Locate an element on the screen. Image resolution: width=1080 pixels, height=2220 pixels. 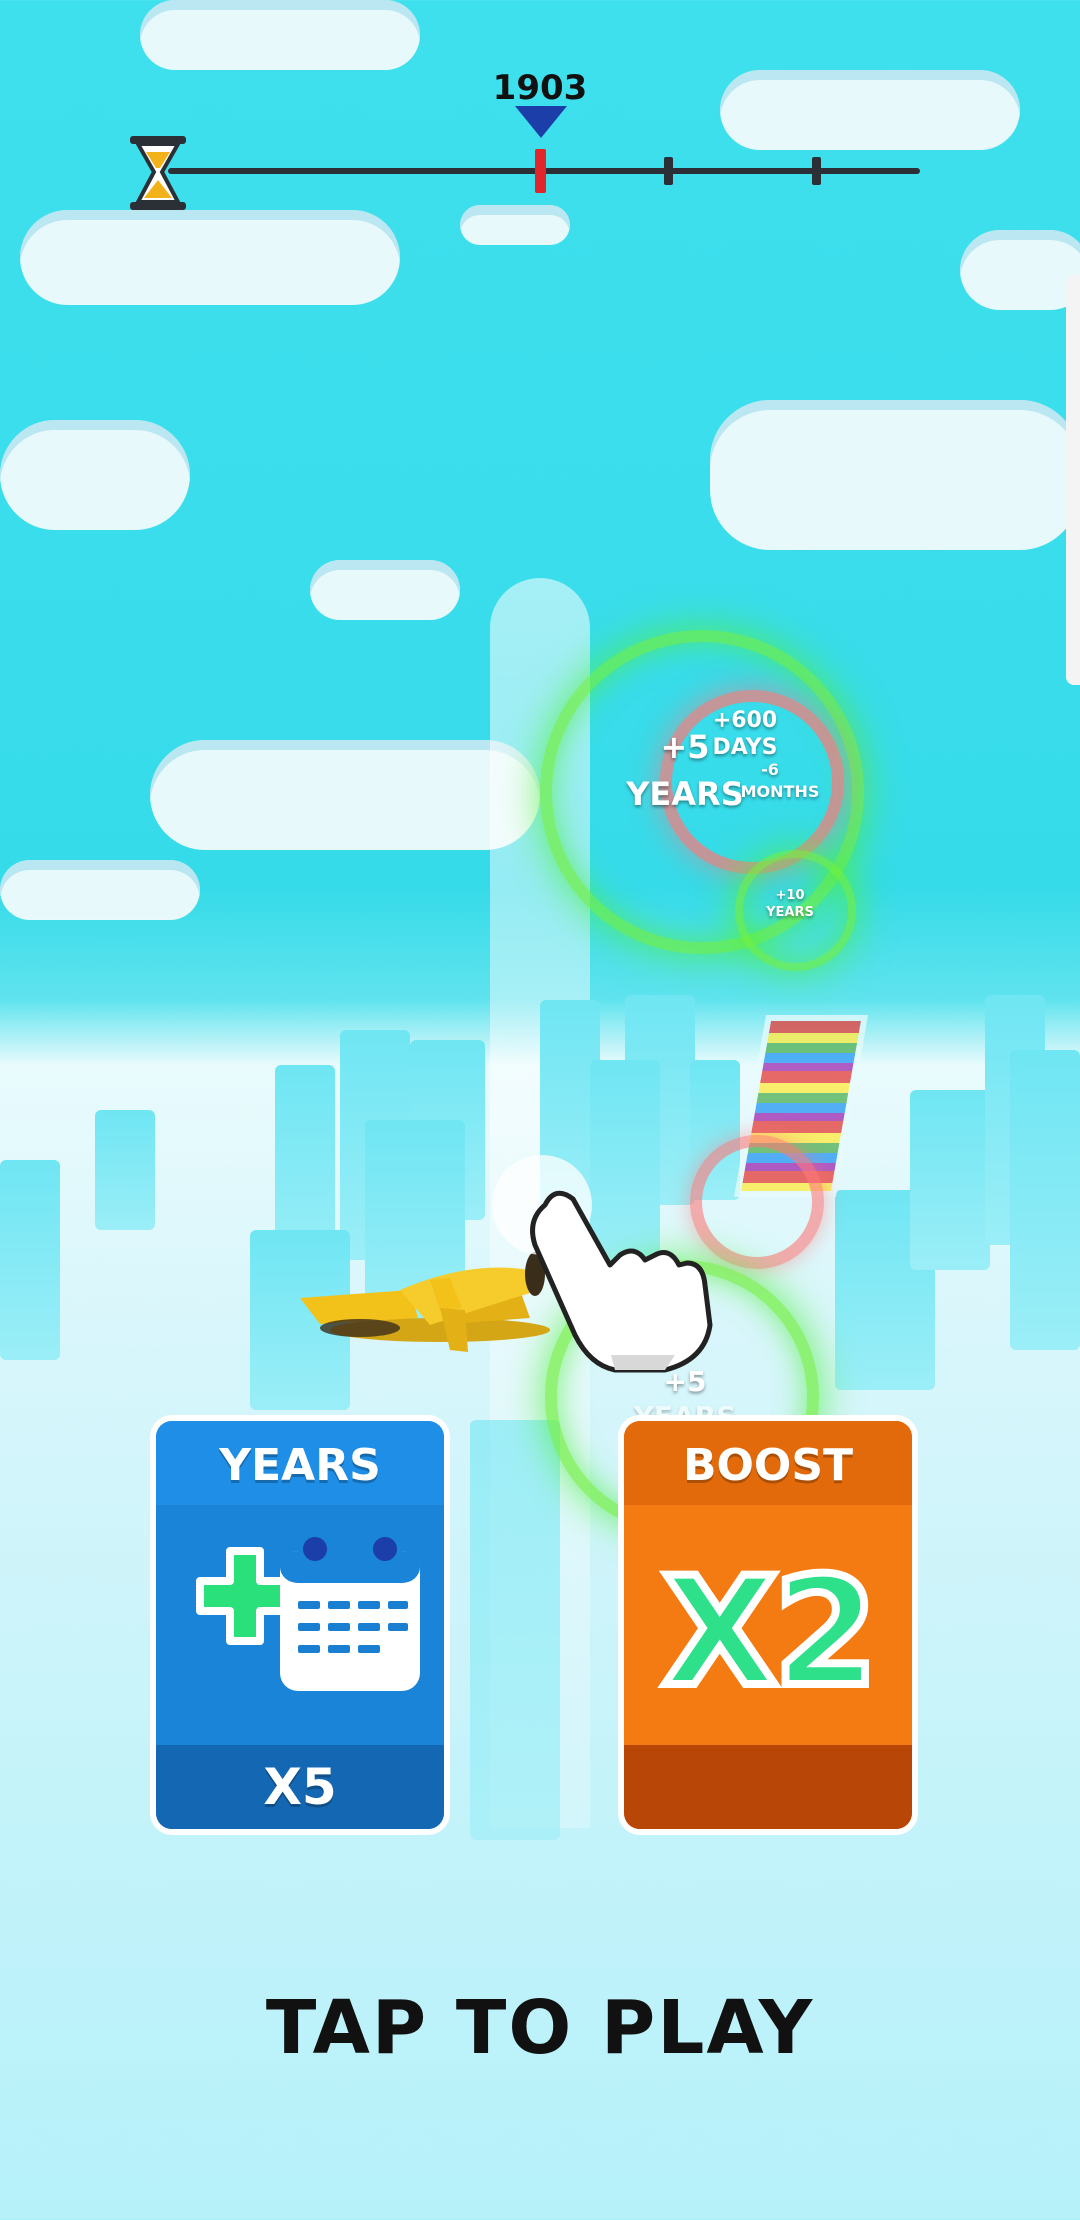
hourglass-icon is located at coordinates (158, 175).